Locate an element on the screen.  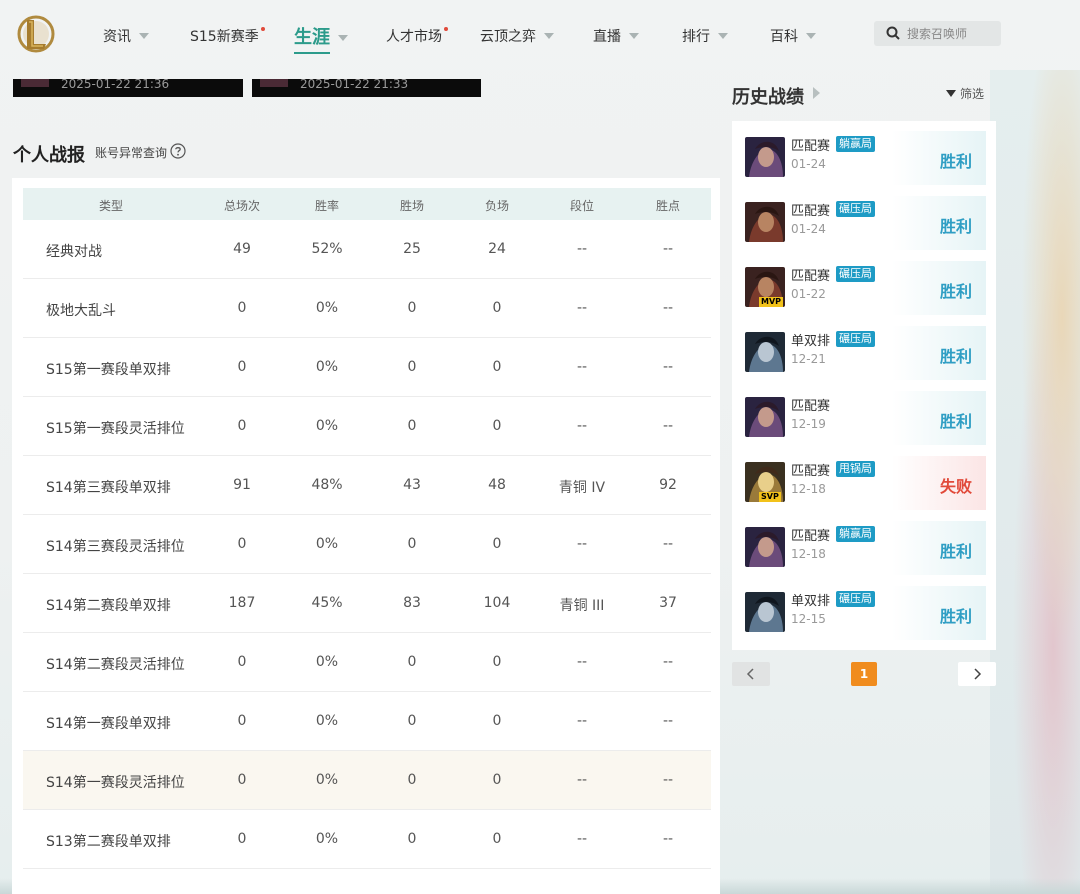
search-input: 搜索召唤师 is located at coordinates (937, 33).